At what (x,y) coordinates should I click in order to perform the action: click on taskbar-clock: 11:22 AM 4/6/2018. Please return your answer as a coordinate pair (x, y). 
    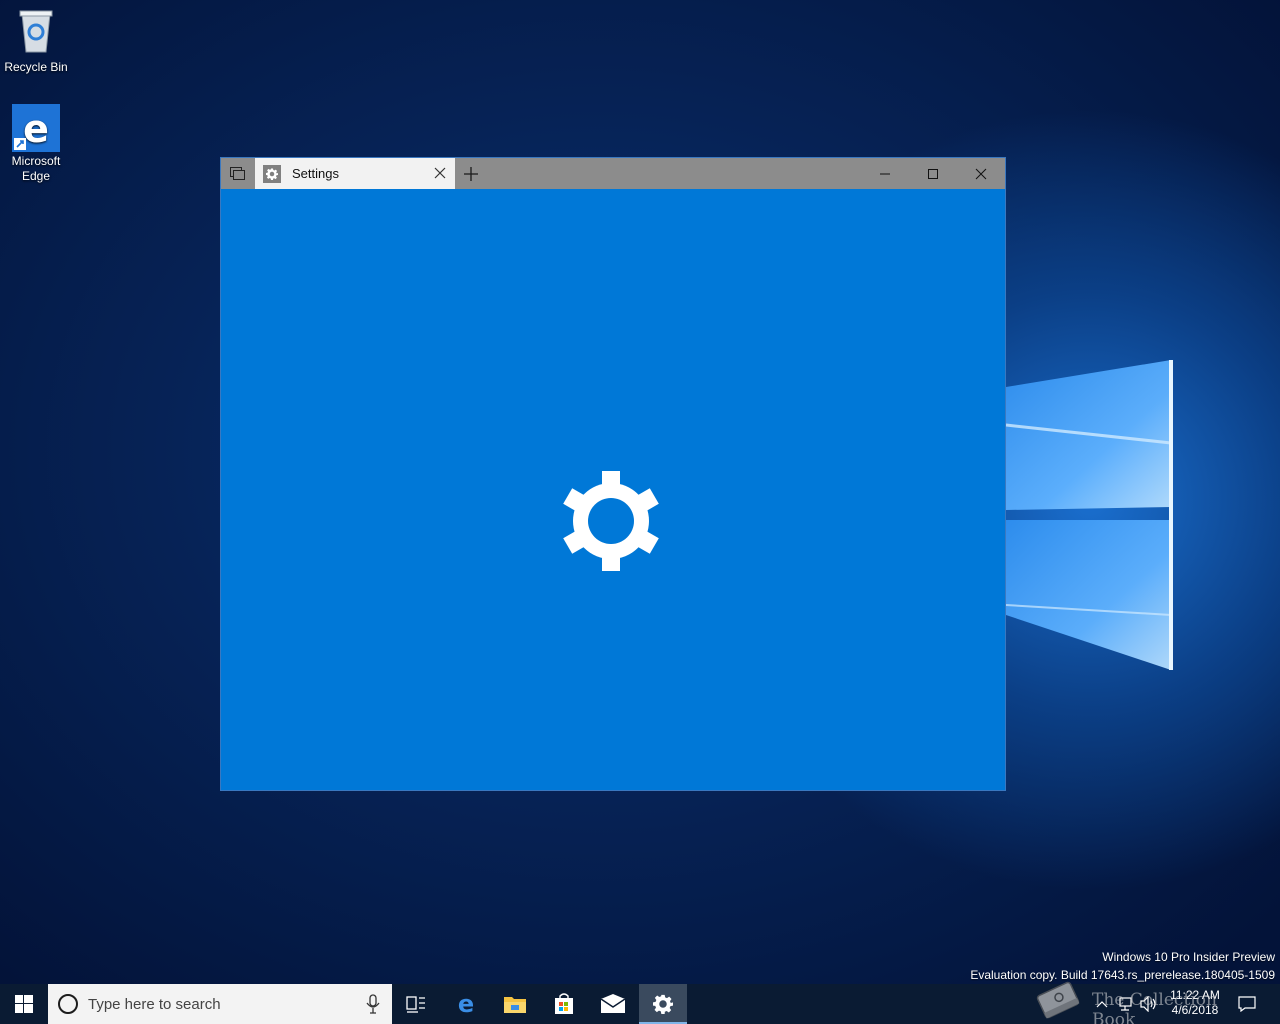
    Looking at the image, I should click on (1195, 1003).